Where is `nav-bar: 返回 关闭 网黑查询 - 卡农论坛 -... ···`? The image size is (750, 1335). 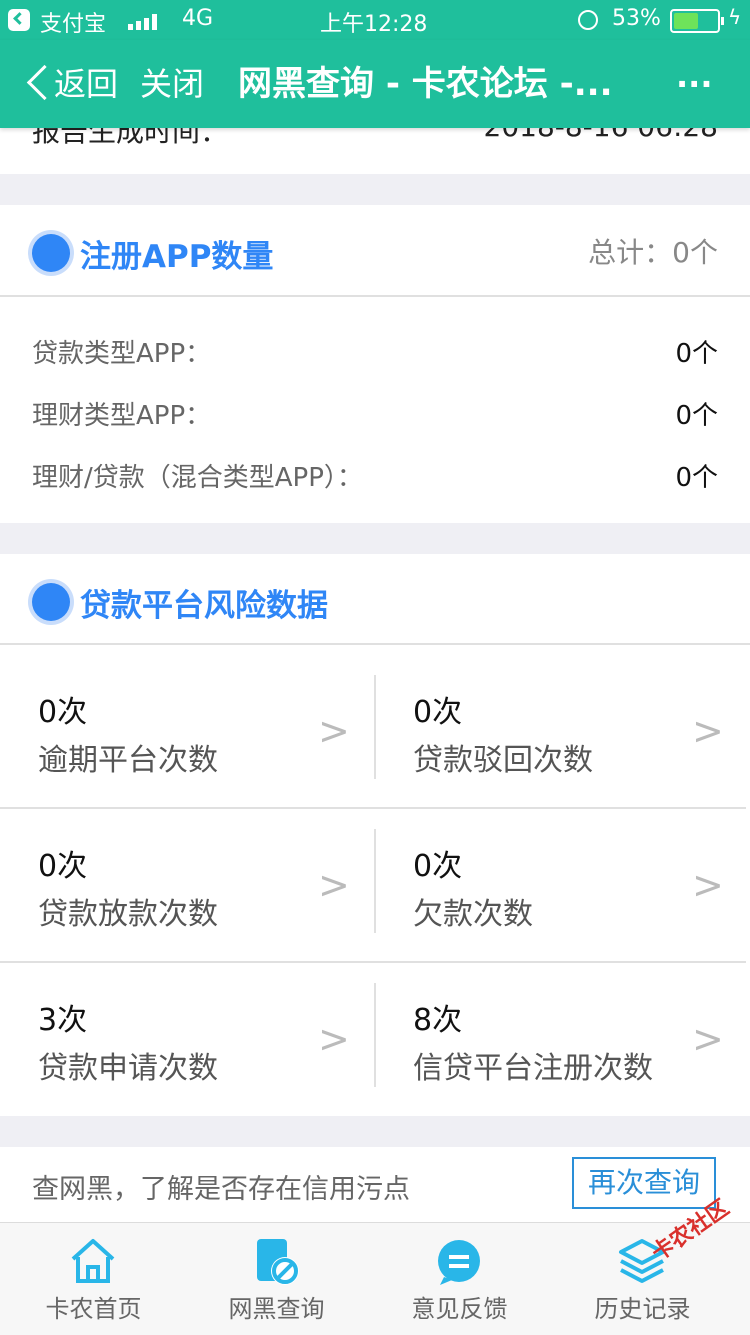 nav-bar: 返回 关闭 网黑查询 - 卡农论坛 -... ··· is located at coordinates (375, 84).